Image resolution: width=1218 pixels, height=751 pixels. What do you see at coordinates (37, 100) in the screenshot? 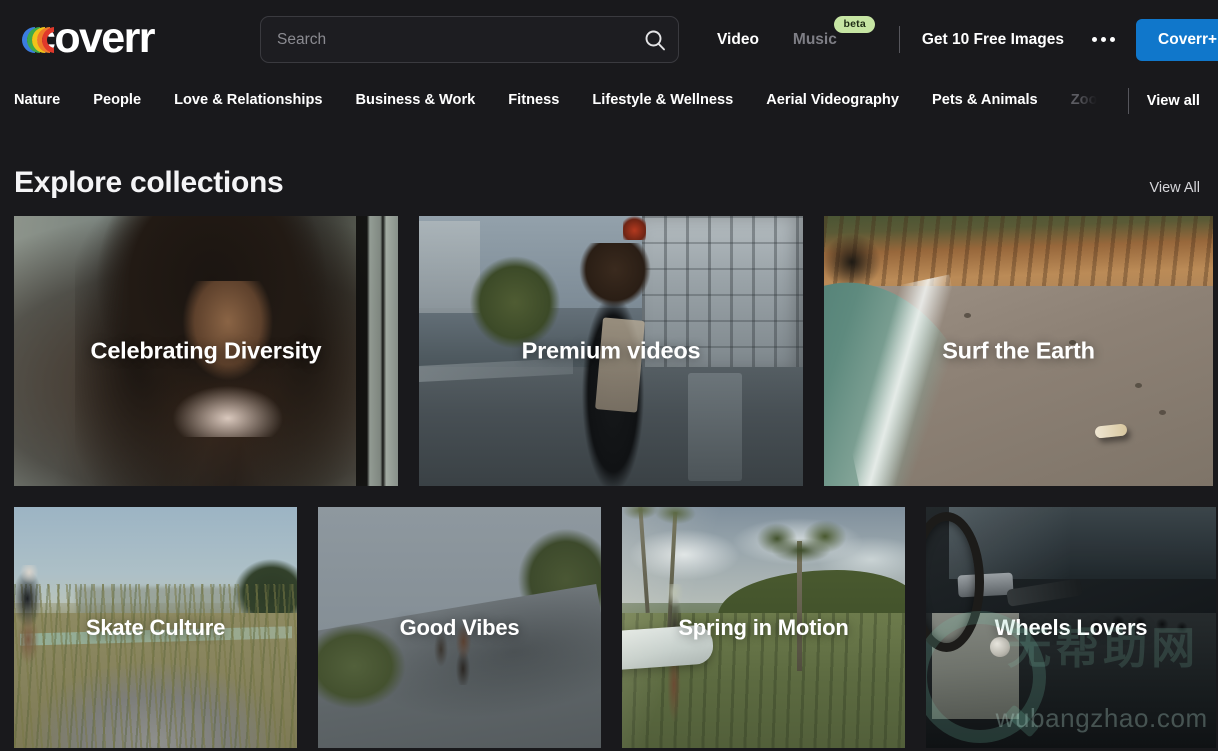
I see `category-nature: Nature` at bounding box center [37, 100].